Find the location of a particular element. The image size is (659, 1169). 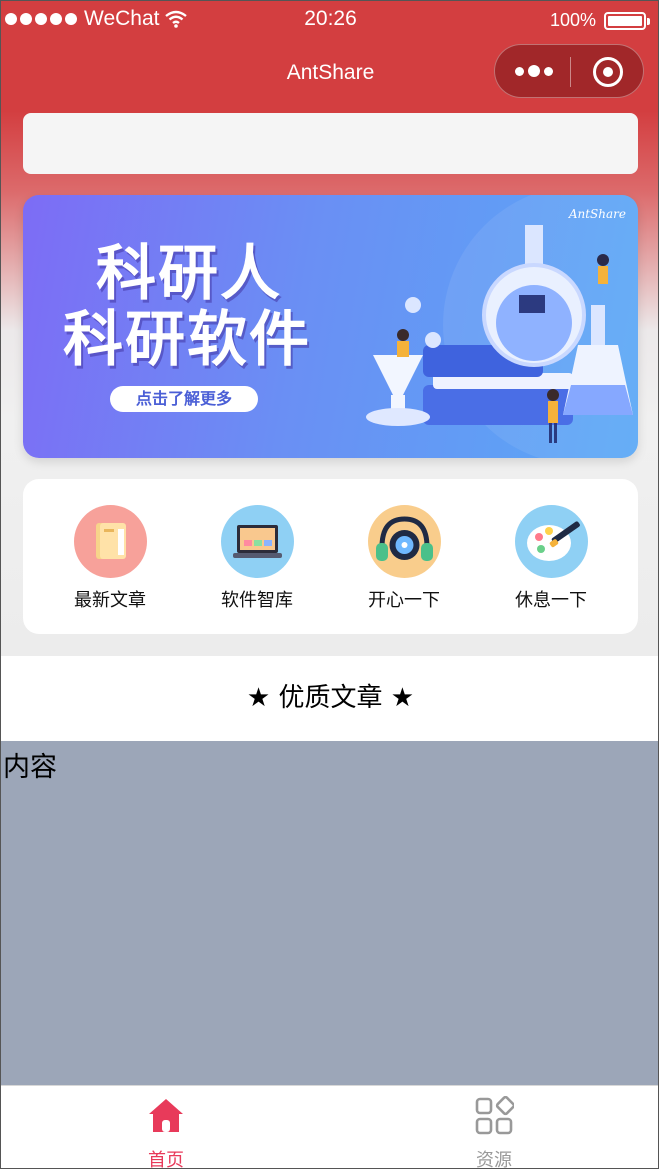

laptop-icon is located at coordinates (257, 541).